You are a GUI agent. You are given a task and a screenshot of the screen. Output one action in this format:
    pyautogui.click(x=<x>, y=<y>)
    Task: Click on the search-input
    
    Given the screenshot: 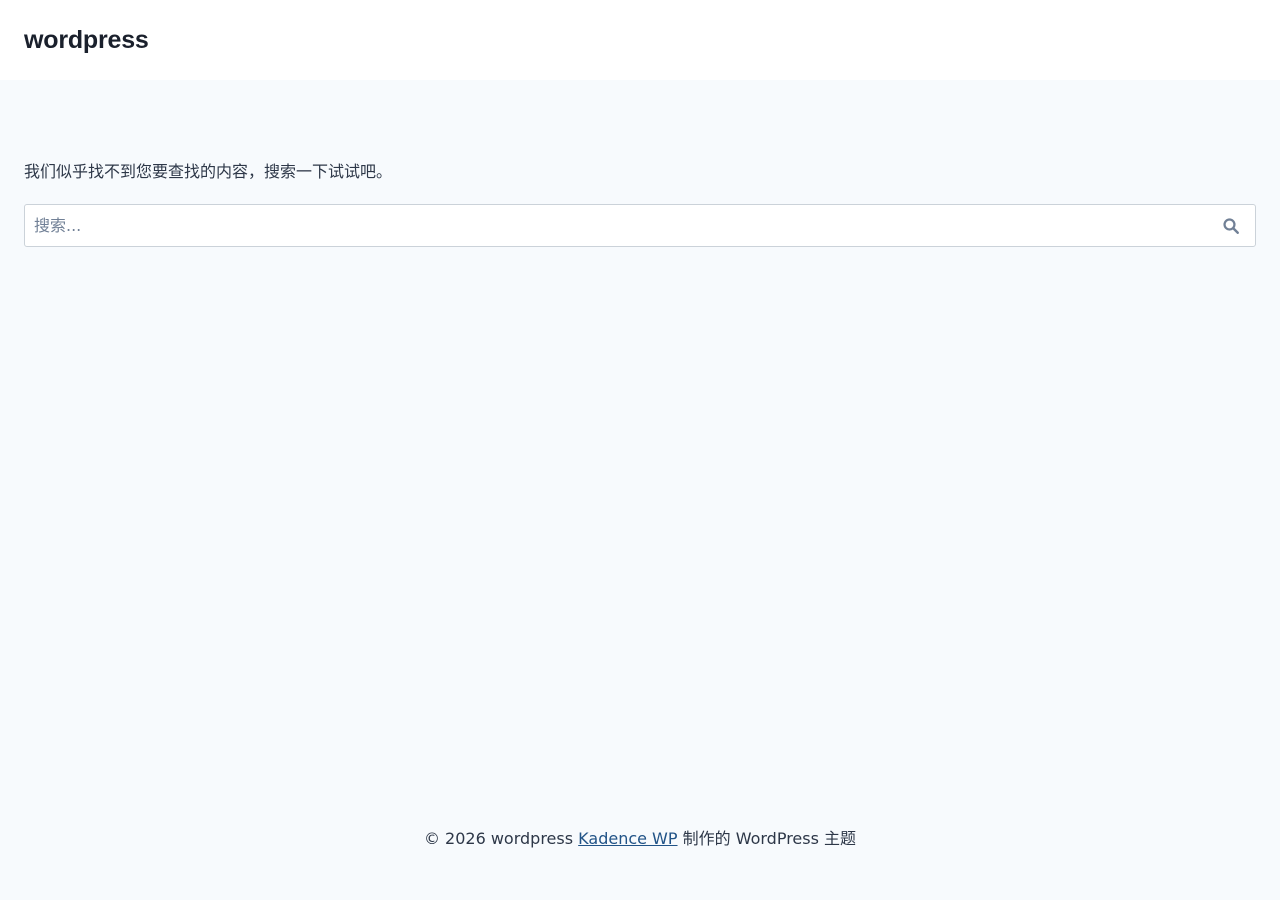 What is the action you would take?
    pyautogui.click(x=640, y=225)
    